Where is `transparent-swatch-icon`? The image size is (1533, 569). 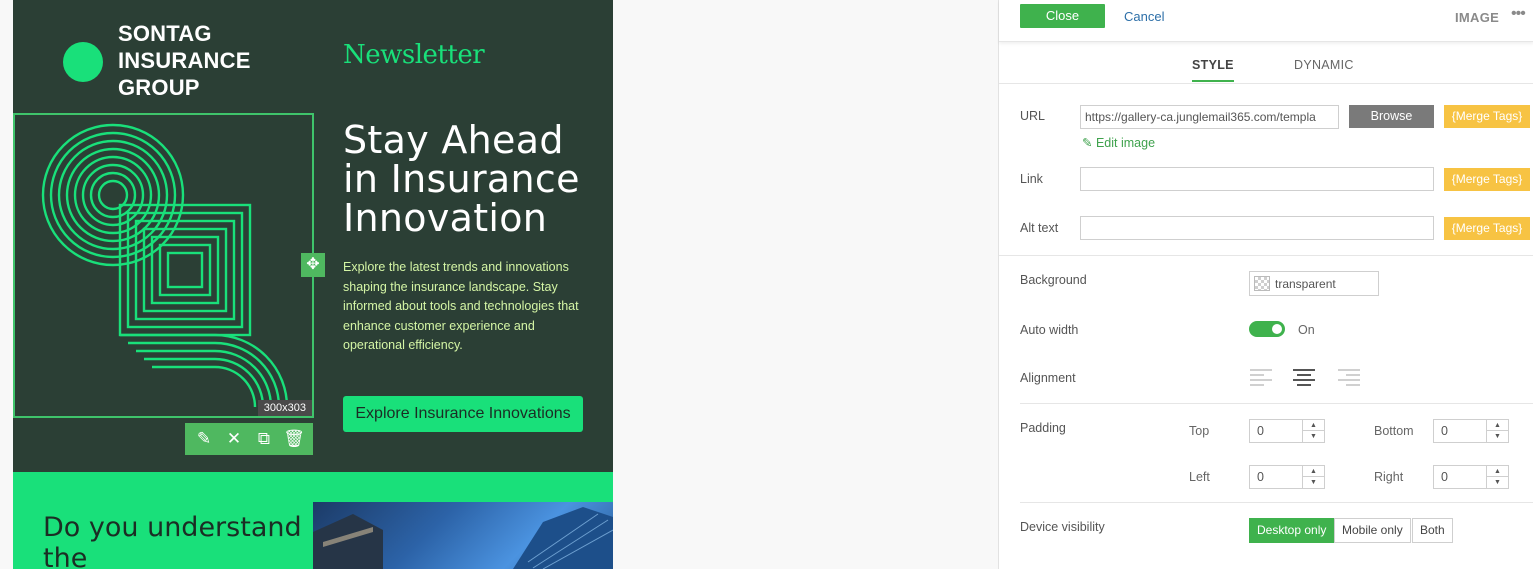
transparent-swatch-icon is located at coordinates (1262, 283).